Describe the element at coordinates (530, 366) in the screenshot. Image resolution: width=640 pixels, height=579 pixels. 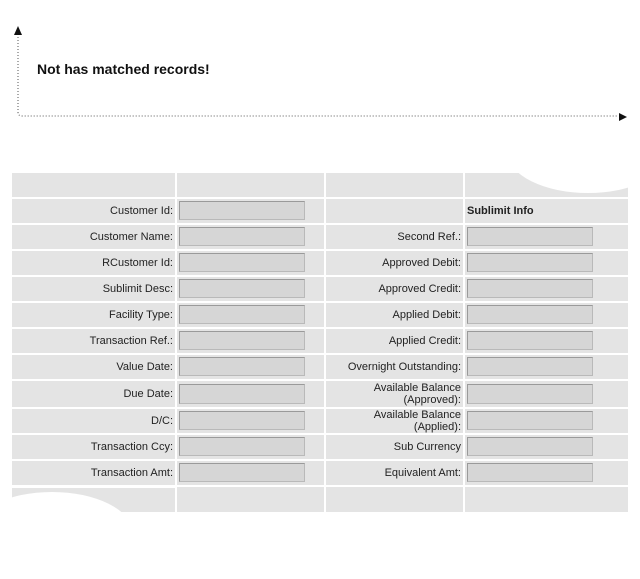
I see `overnight-outstanding-field` at that location.